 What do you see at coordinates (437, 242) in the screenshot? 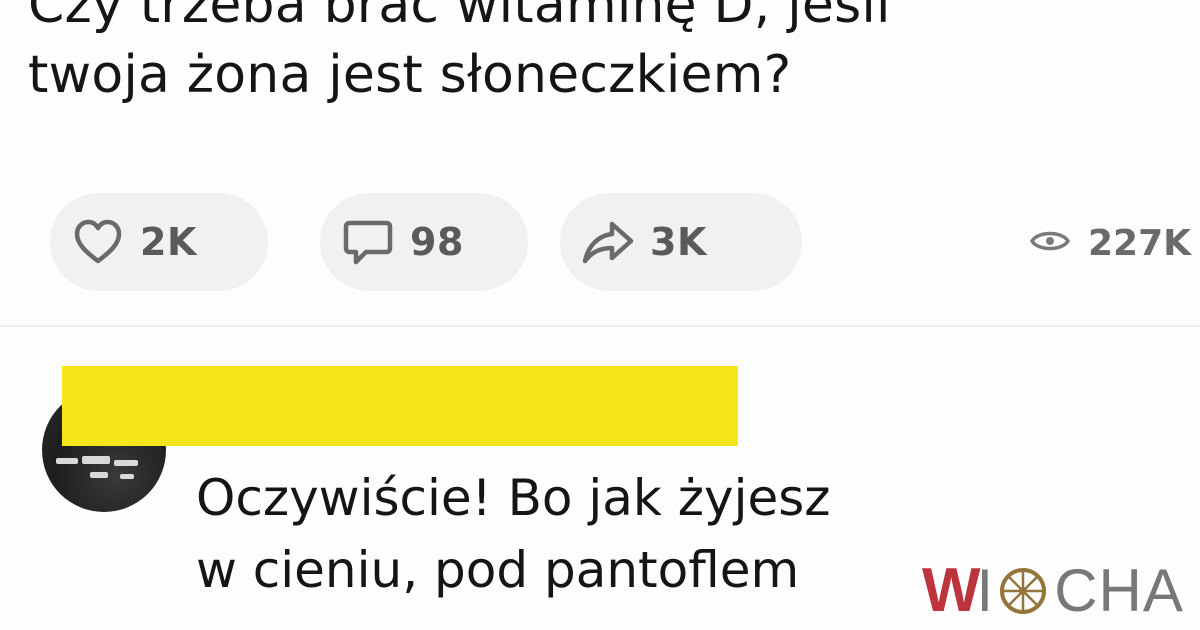
I see `comment-count: 98` at bounding box center [437, 242].